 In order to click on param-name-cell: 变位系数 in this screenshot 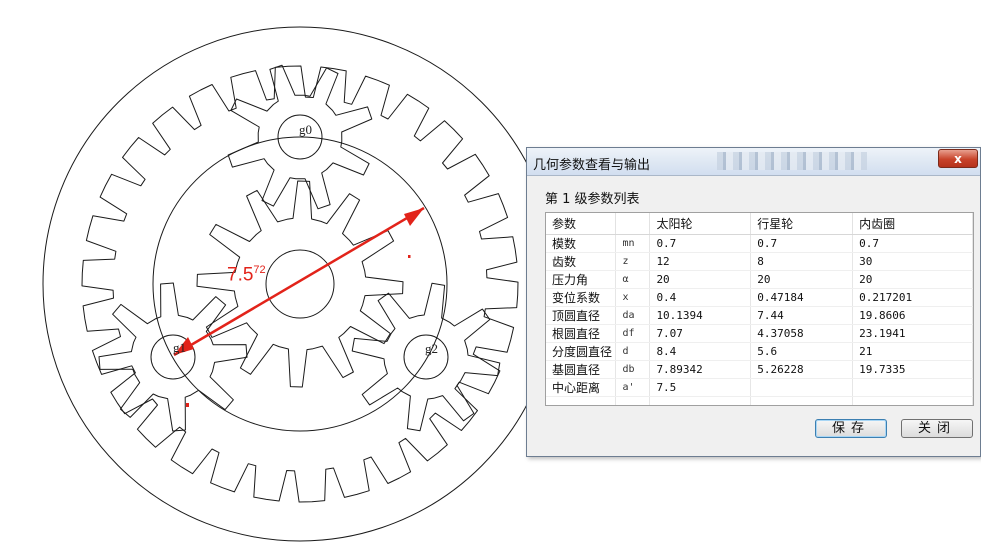, I will do `click(581, 297)`.